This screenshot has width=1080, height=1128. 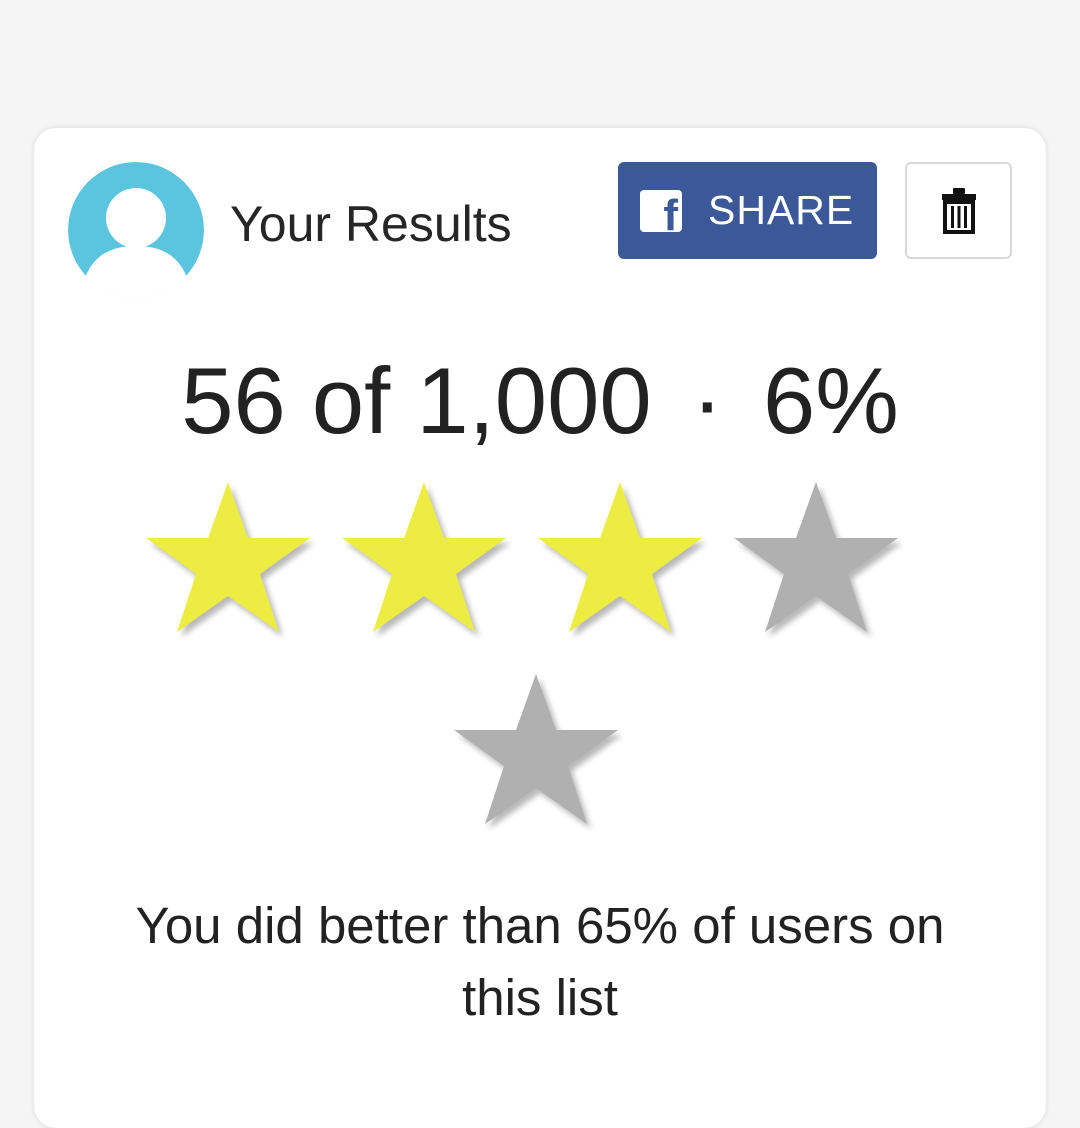 What do you see at coordinates (661, 213) in the screenshot?
I see `facebook-icon: f` at bounding box center [661, 213].